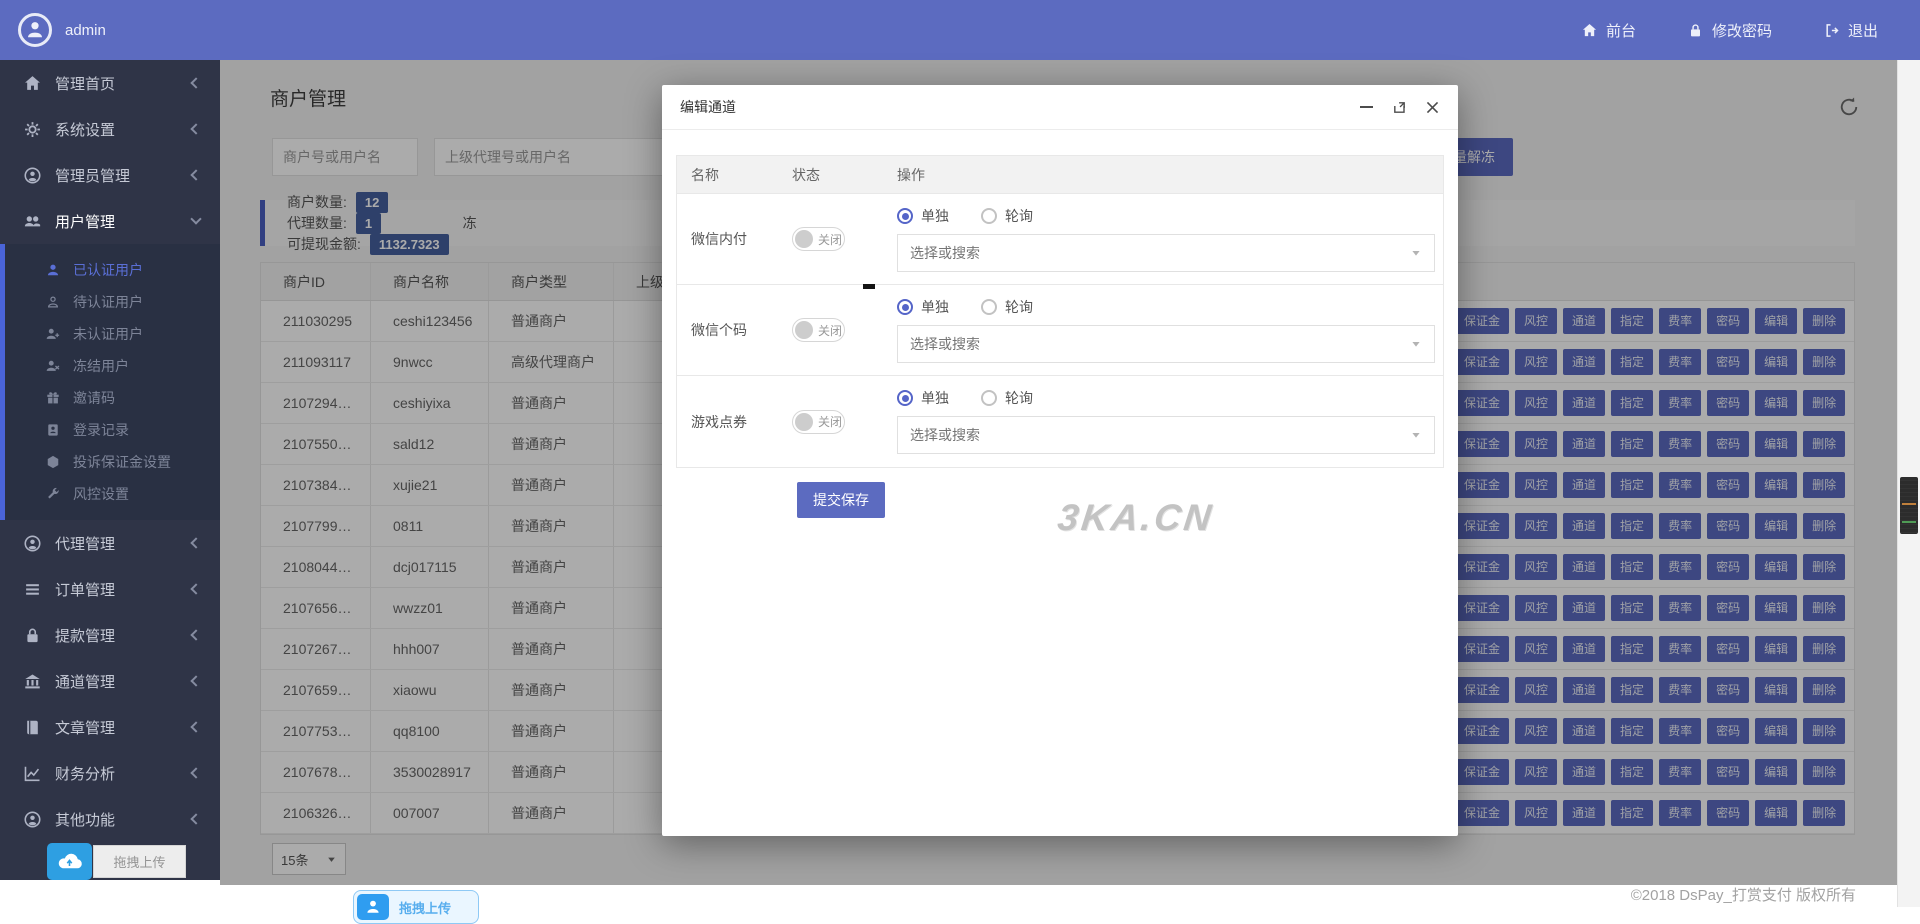 The image size is (1920, 924). I want to click on cloud-upload-icon, so click(69, 861).